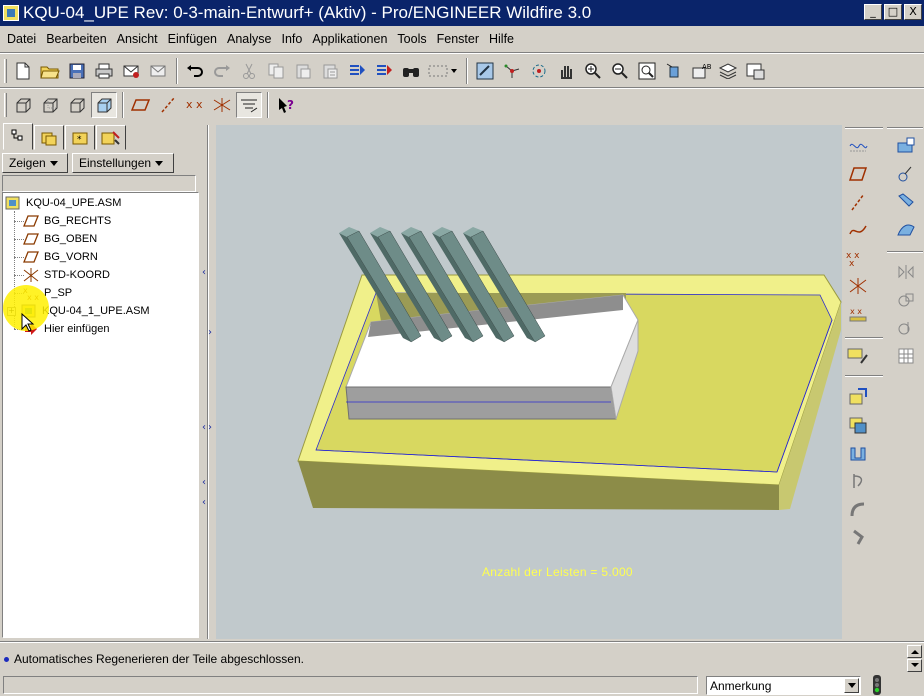  I want to click on wireframe-icon, so click(23, 105).